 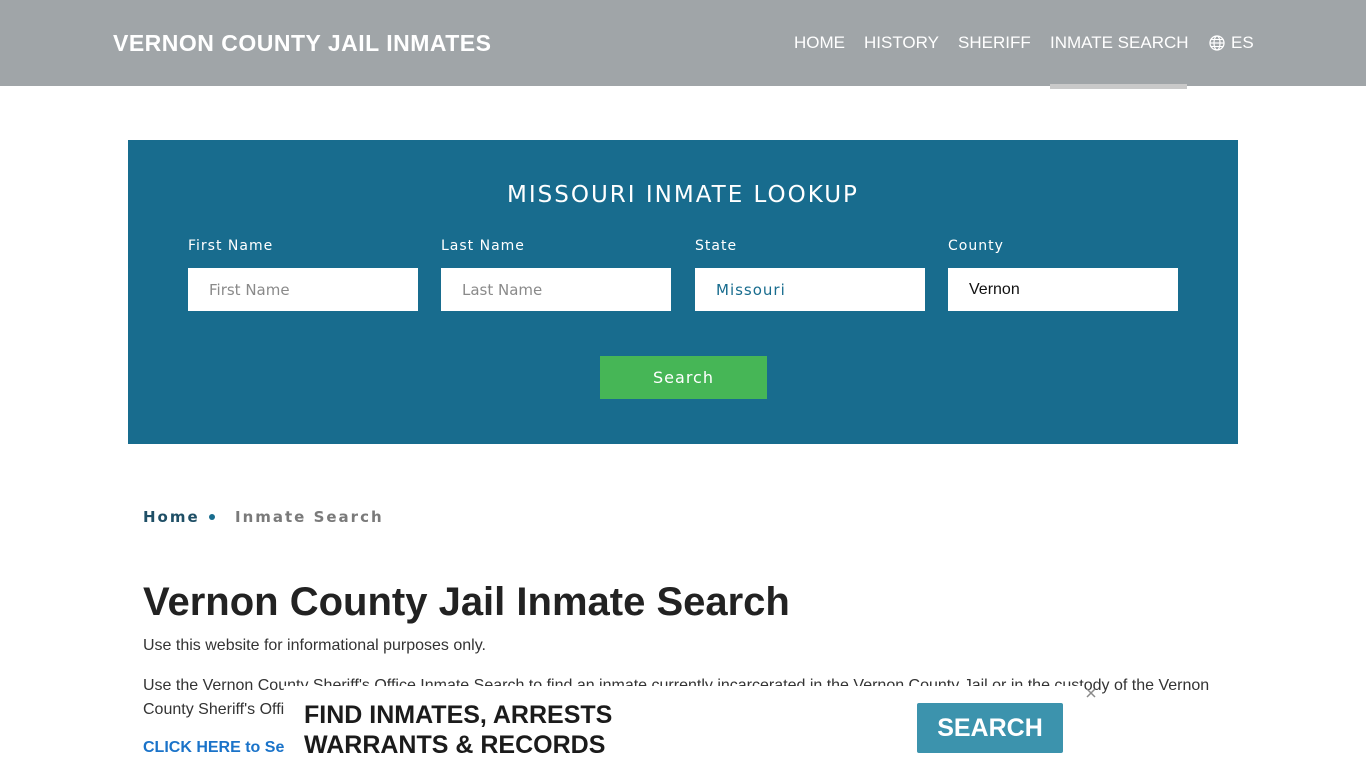 I want to click on globe-icon, so click(x=1217, y=43).